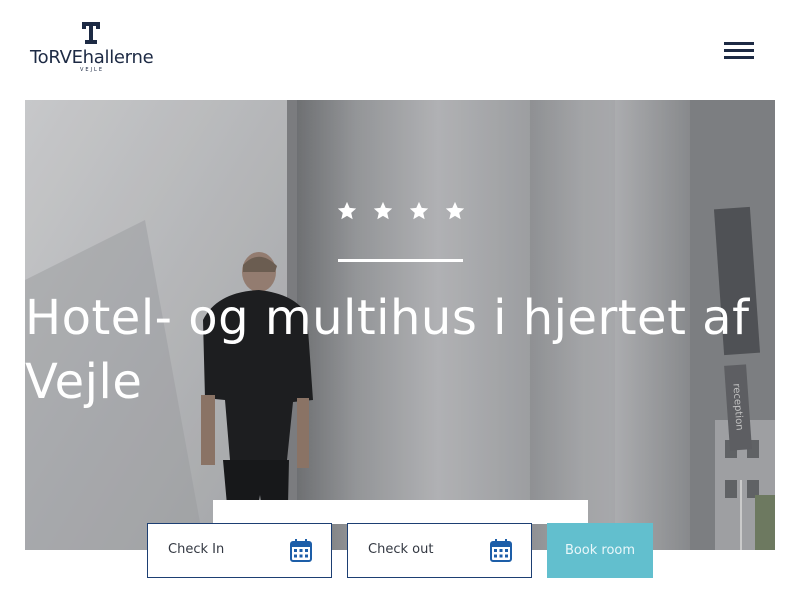 Image resolution: width=800 pixels, height=600 pixels. What do you see at coordinates (401, 549) in the screenshot?
I see `check-out-label: Check out` at bounding box center [401, 549].